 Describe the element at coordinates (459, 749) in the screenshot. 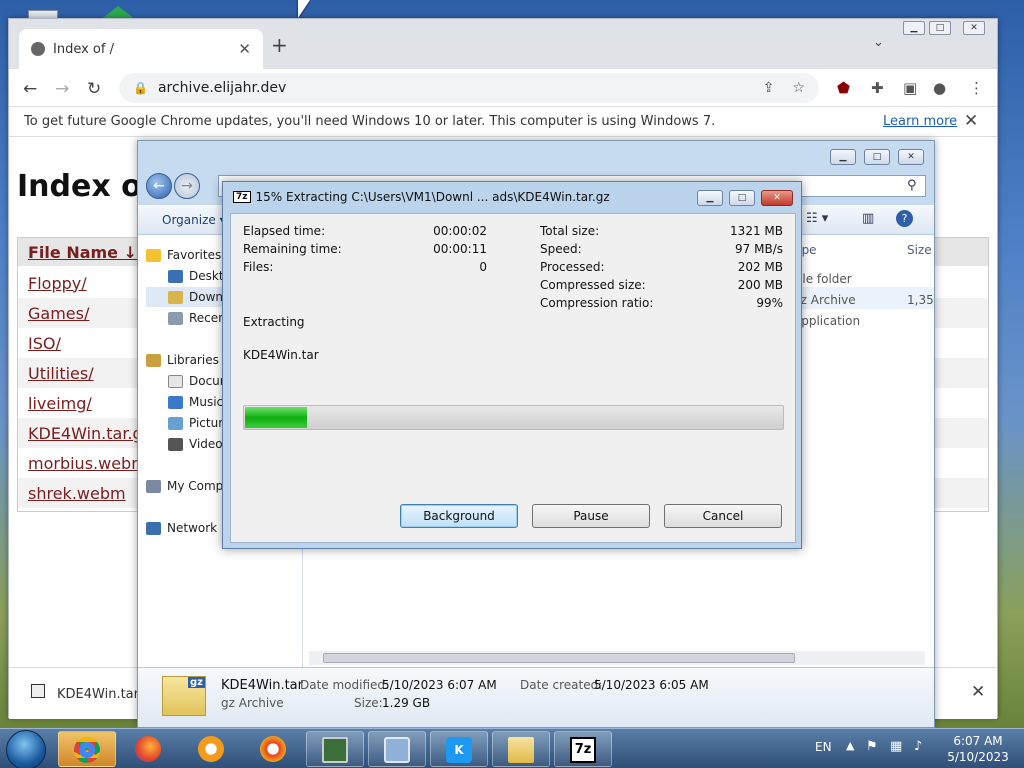

I see `taskbar-kde: K` at that location.